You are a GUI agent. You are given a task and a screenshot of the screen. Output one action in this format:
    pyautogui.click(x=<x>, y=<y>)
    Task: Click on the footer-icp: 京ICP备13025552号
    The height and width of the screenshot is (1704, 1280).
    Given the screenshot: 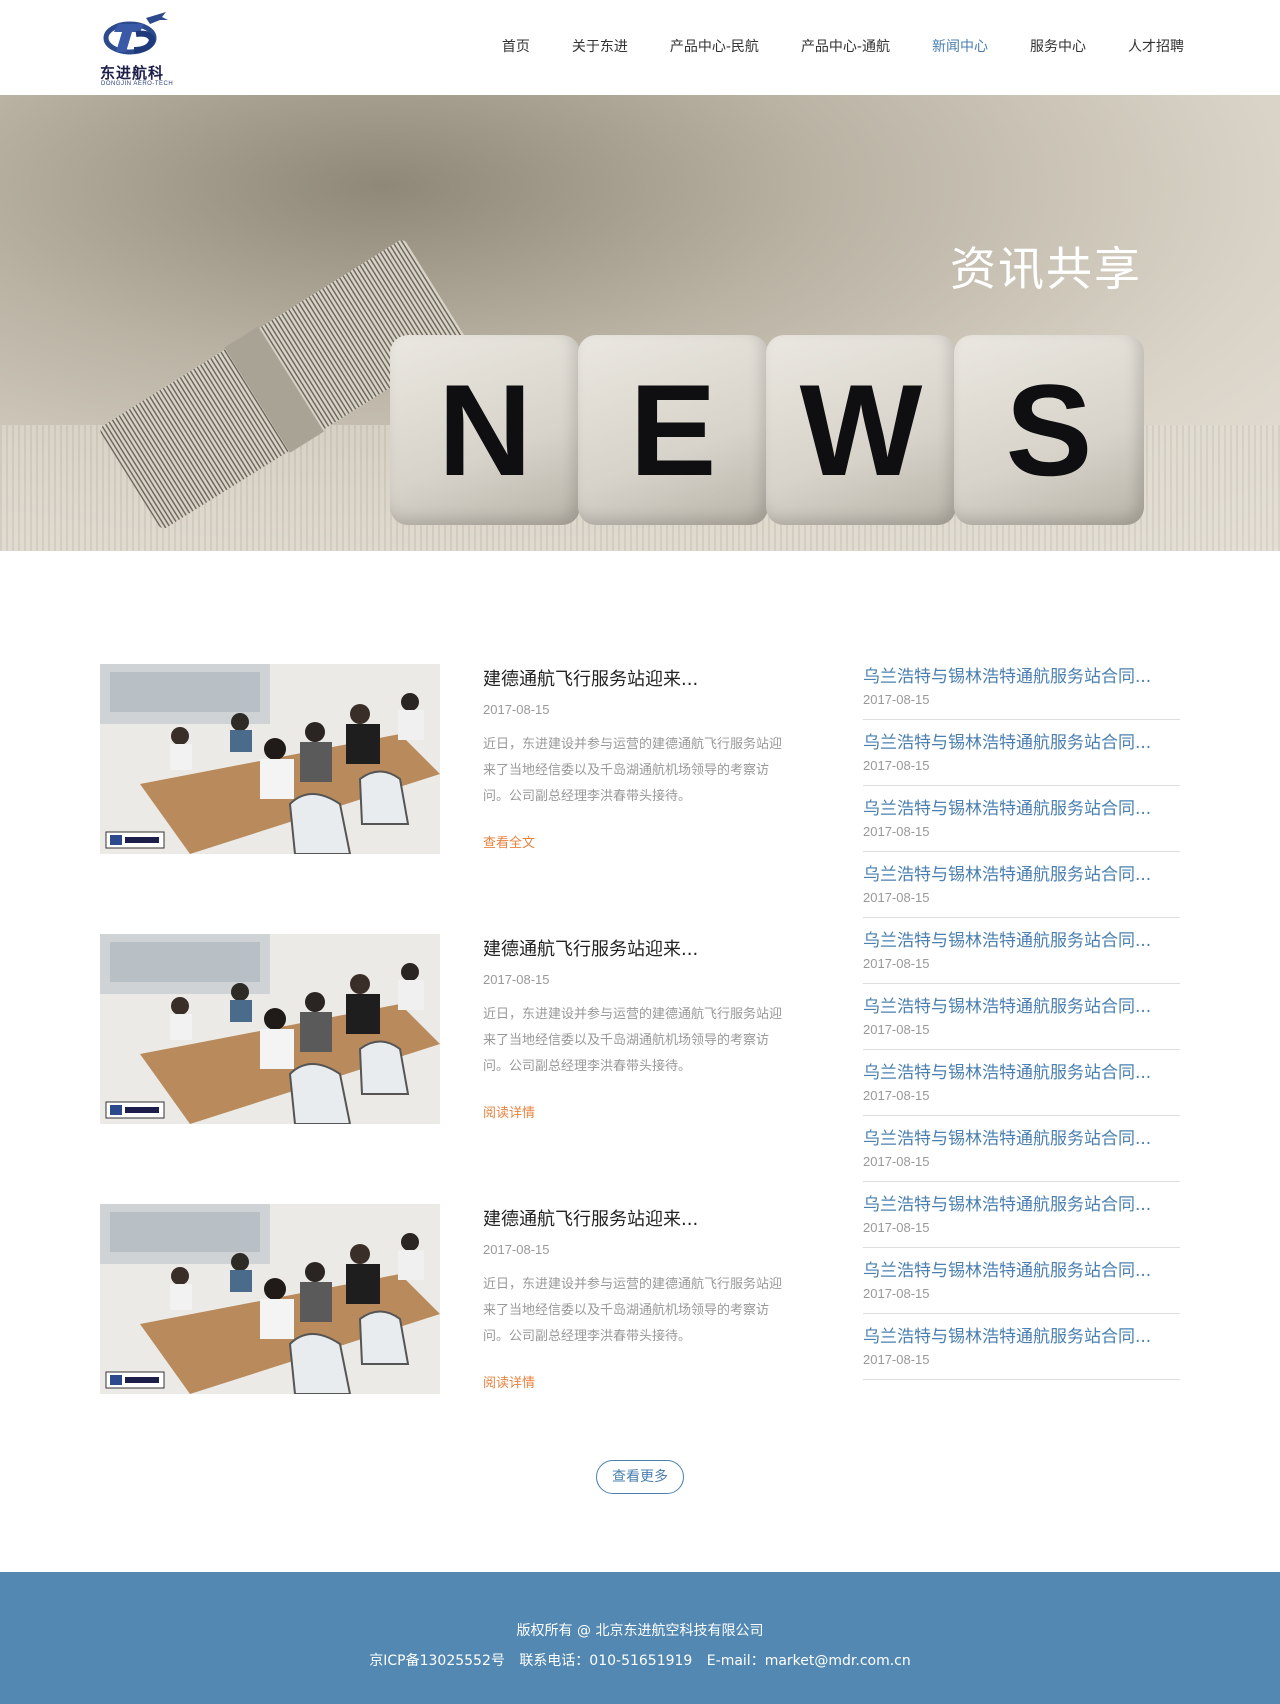 What is the action you would take?
    pyautogui.click(x=437, y=1661)
    